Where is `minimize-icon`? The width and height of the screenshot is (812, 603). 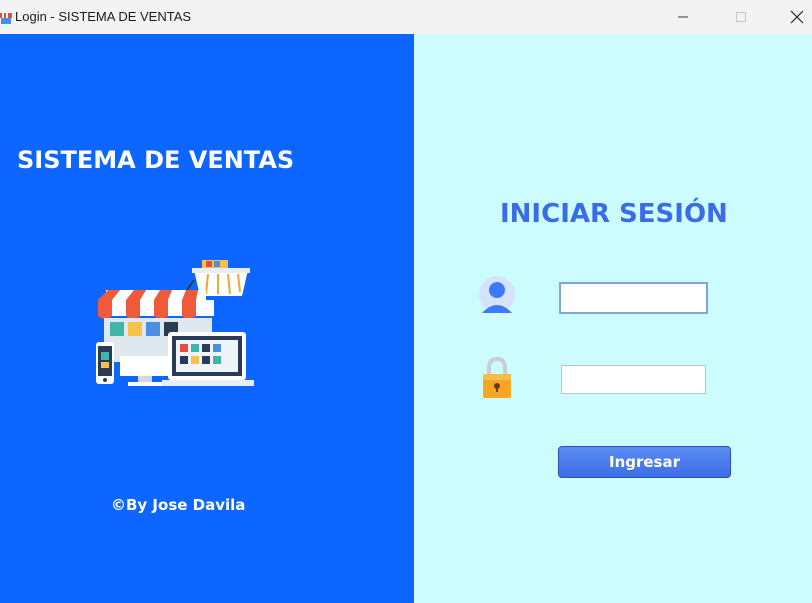
minimize-icon is located at coordinates (683, 17).